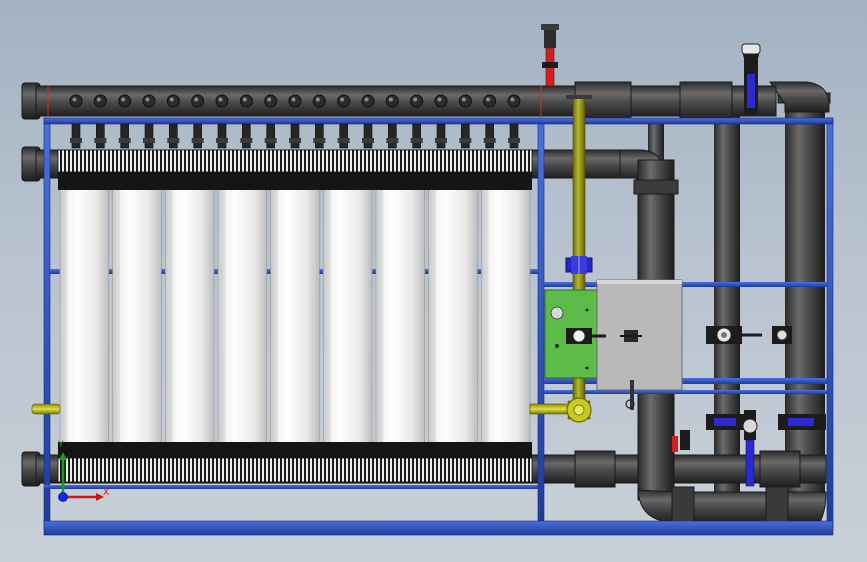 The height and width of the screenshot is (562, 867). I want to click on top-header-pipe, so click(399, 101).